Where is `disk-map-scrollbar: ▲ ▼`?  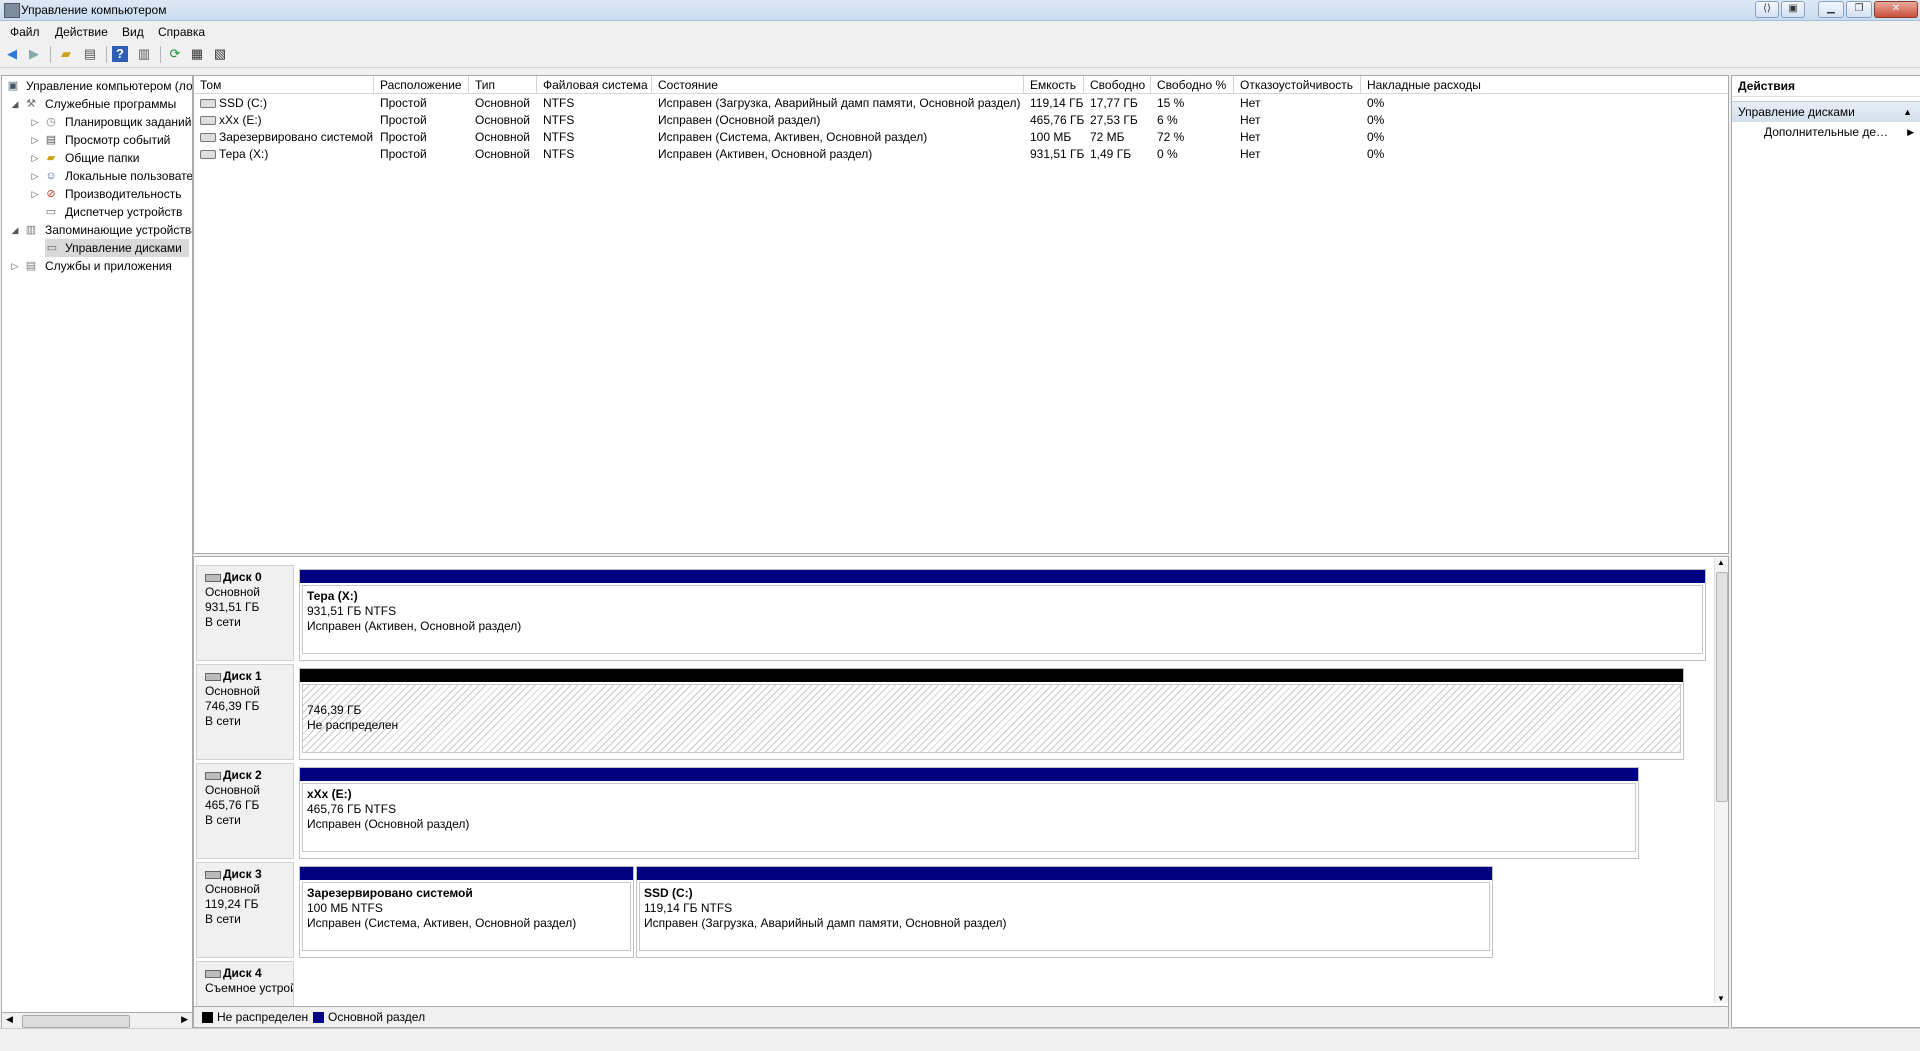 disk-map-scrollbar: ▲ ▼ is located at coordinates (1721, 780).